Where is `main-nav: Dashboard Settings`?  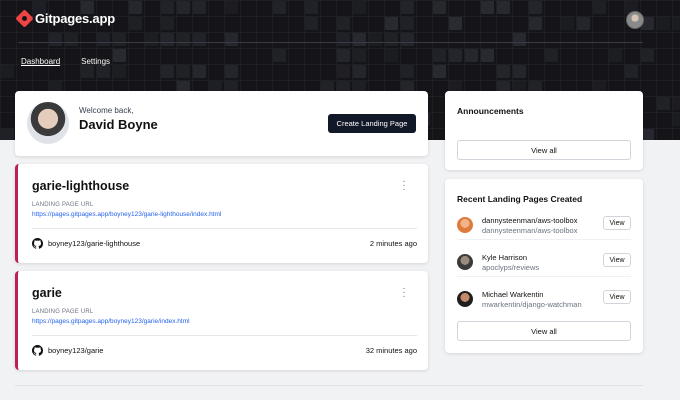
main-nav: Dashboard Settings is located at coordinates (65, 61).